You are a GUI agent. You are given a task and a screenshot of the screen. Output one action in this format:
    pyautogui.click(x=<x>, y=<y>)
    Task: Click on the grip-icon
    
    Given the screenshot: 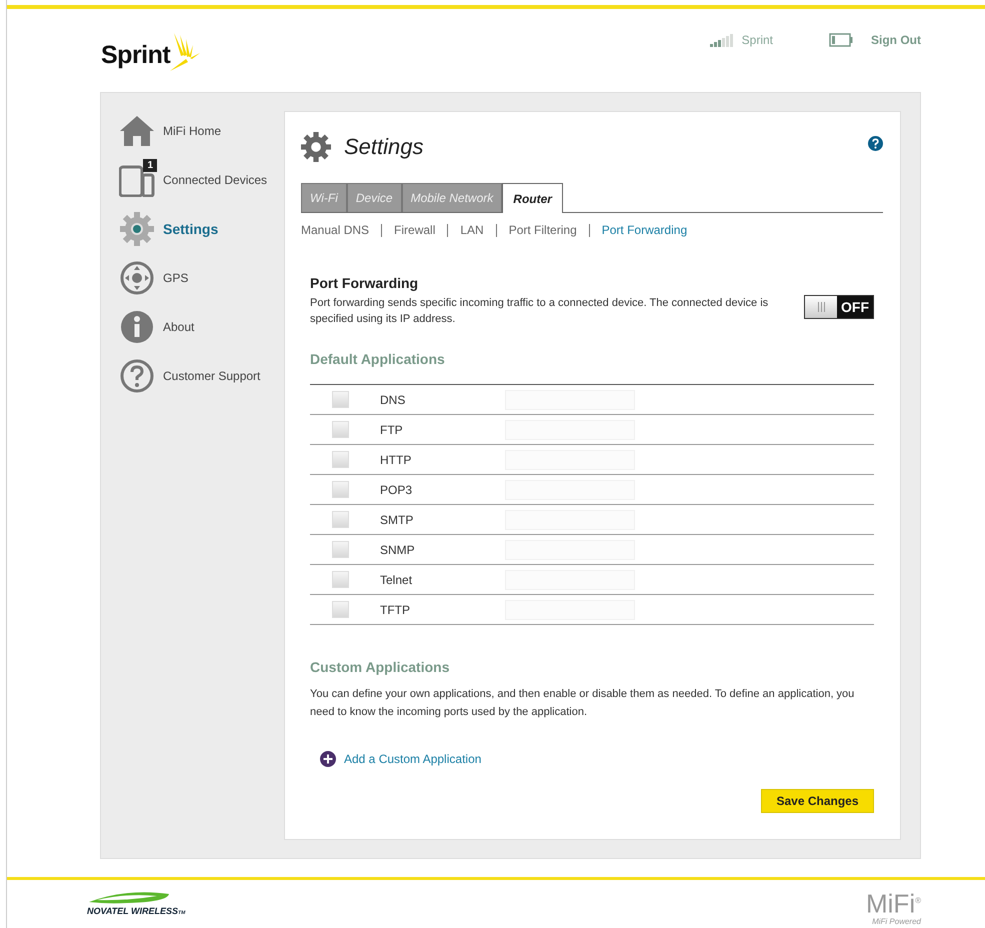 What is the action you would take?
    pyautogui.click(x=821, y=307)
    